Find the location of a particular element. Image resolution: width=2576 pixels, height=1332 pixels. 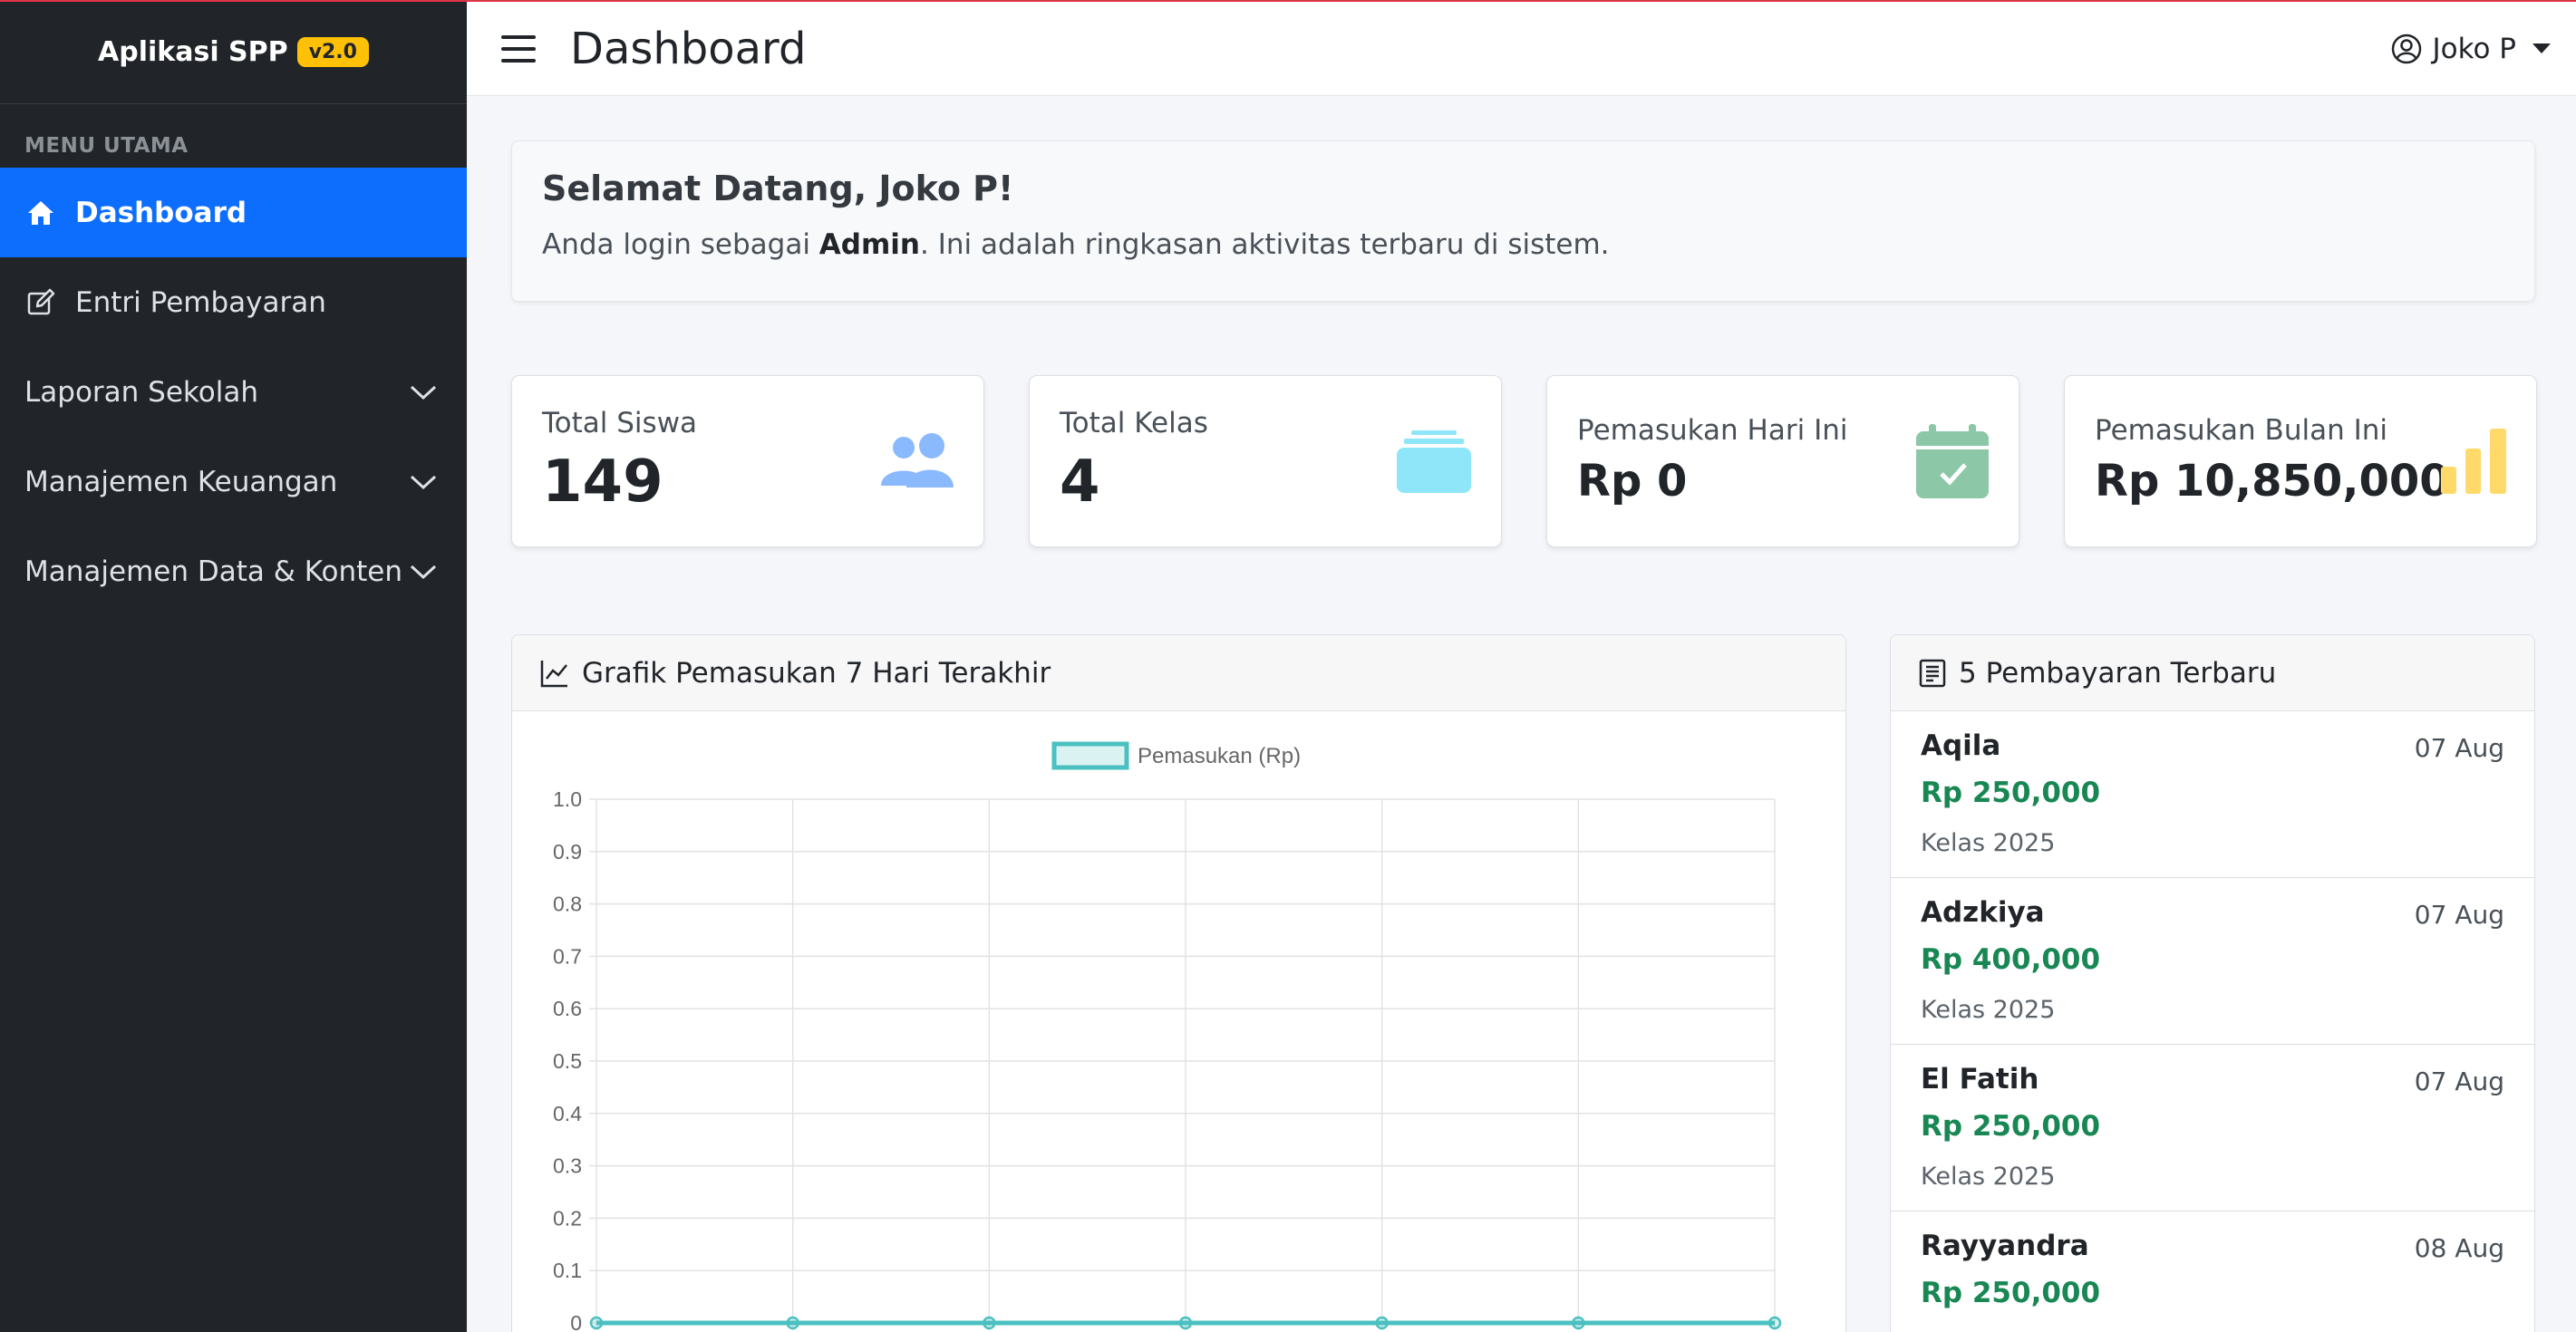

payer-name: Adzkiya is located at coordinates (1983, 912).